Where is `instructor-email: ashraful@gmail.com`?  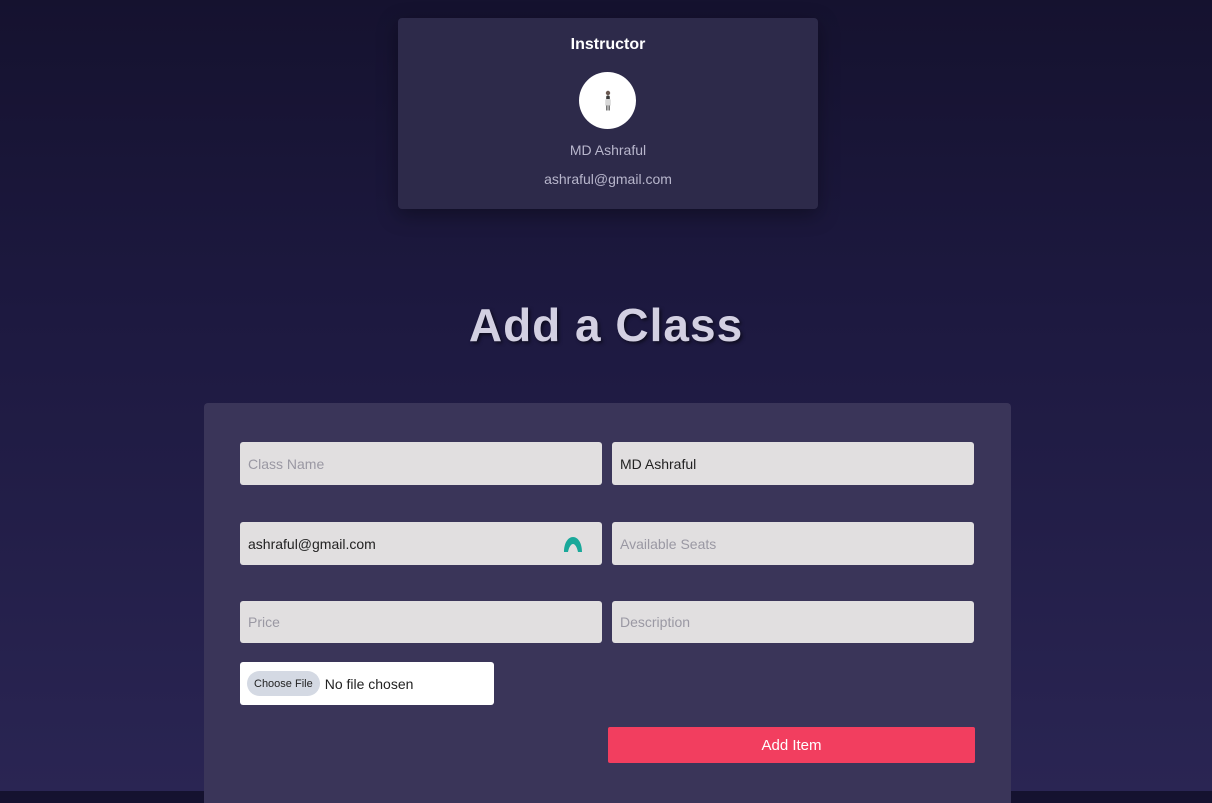 instructor-email: ashraful@gmail.com is located at coordinates (608, 179).